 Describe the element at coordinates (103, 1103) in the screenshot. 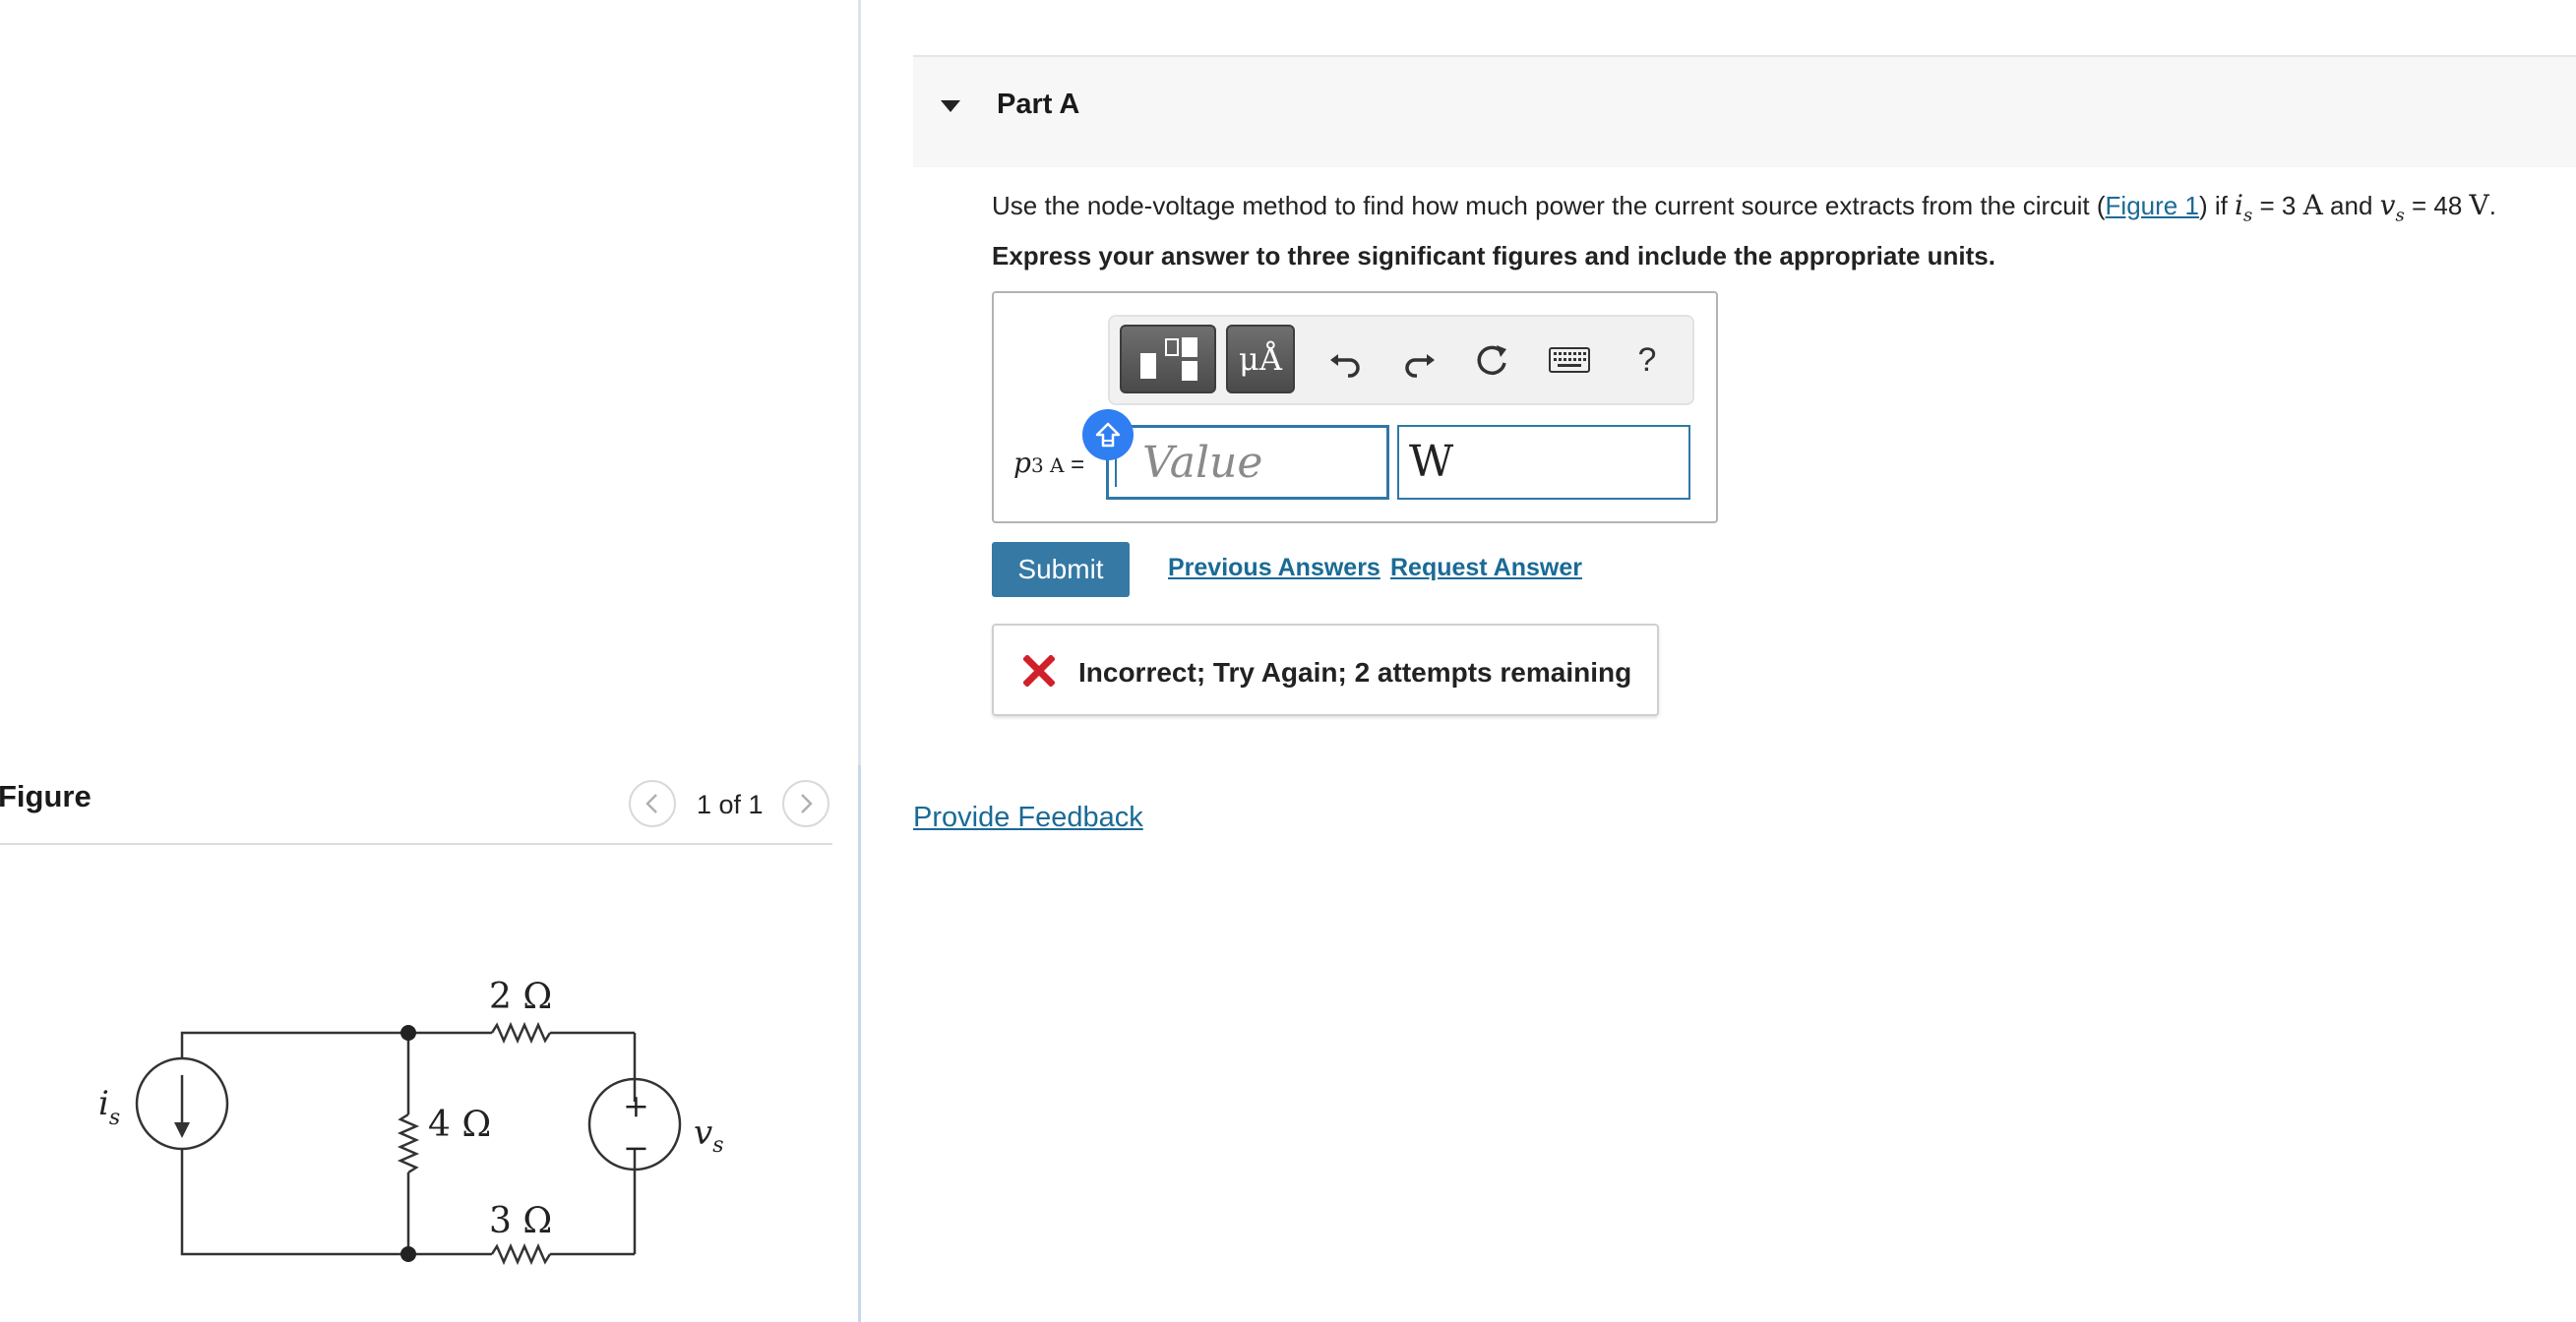

I see `current-source-label: i` at that location.